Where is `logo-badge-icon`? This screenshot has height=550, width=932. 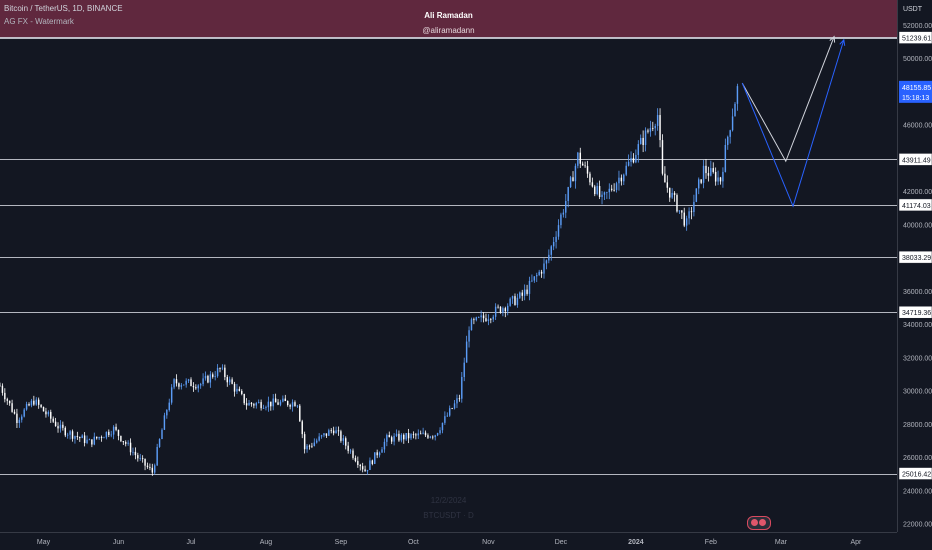 logo-badge-icon is located at coordinates (759, 523).